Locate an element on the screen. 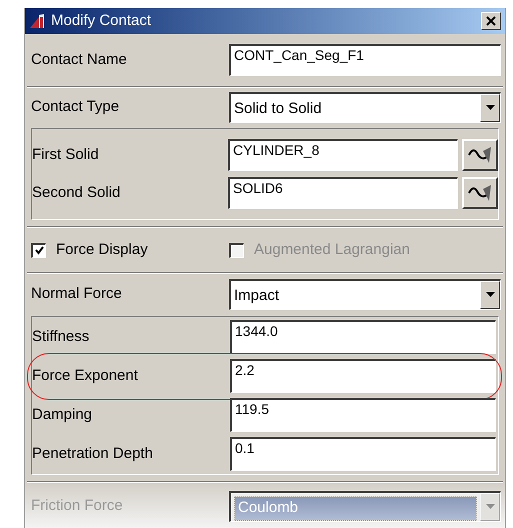  dropdown: Impact is located at coordinates (365, 294).